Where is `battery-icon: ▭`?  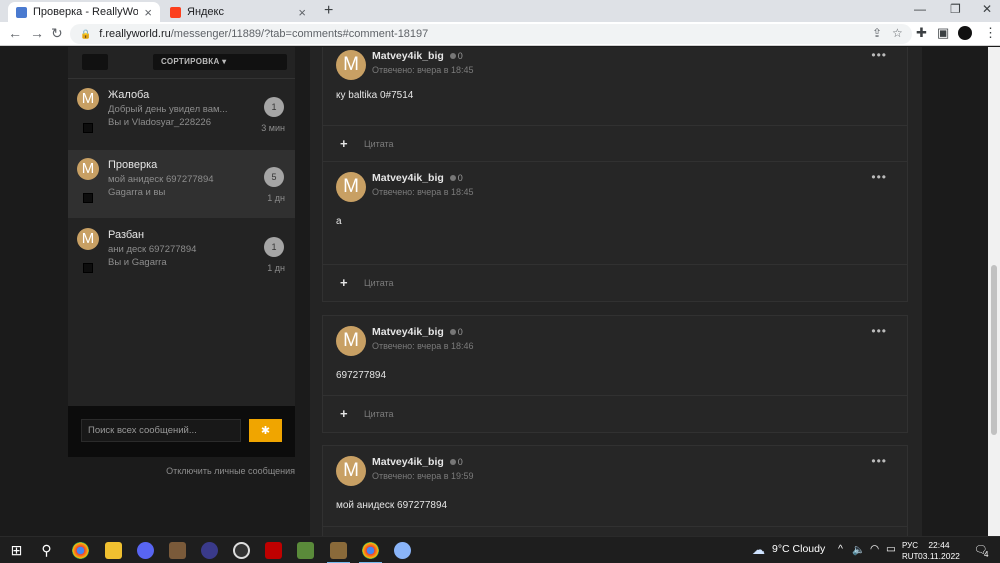 battery-icon: ▭ is located at coordinates (891, 549).